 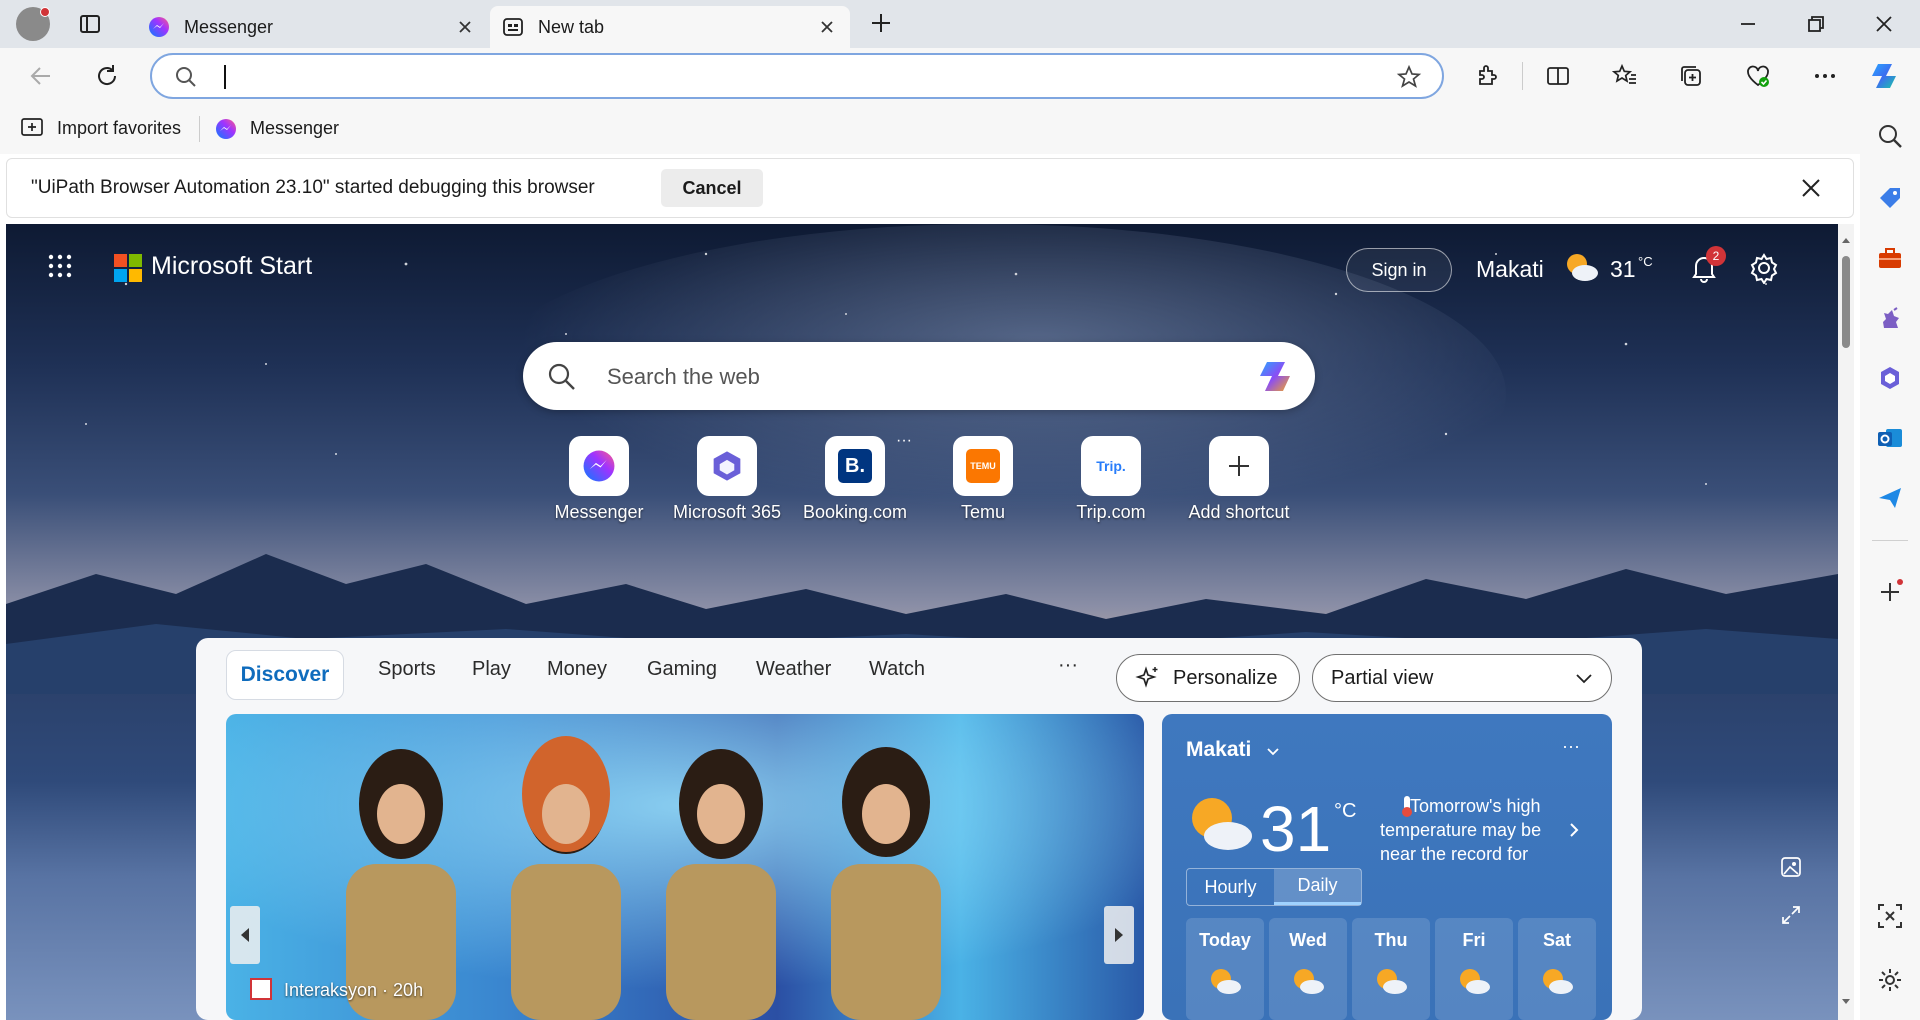 I want to click on close-infobar-icon, so click(x=1811, y=188).